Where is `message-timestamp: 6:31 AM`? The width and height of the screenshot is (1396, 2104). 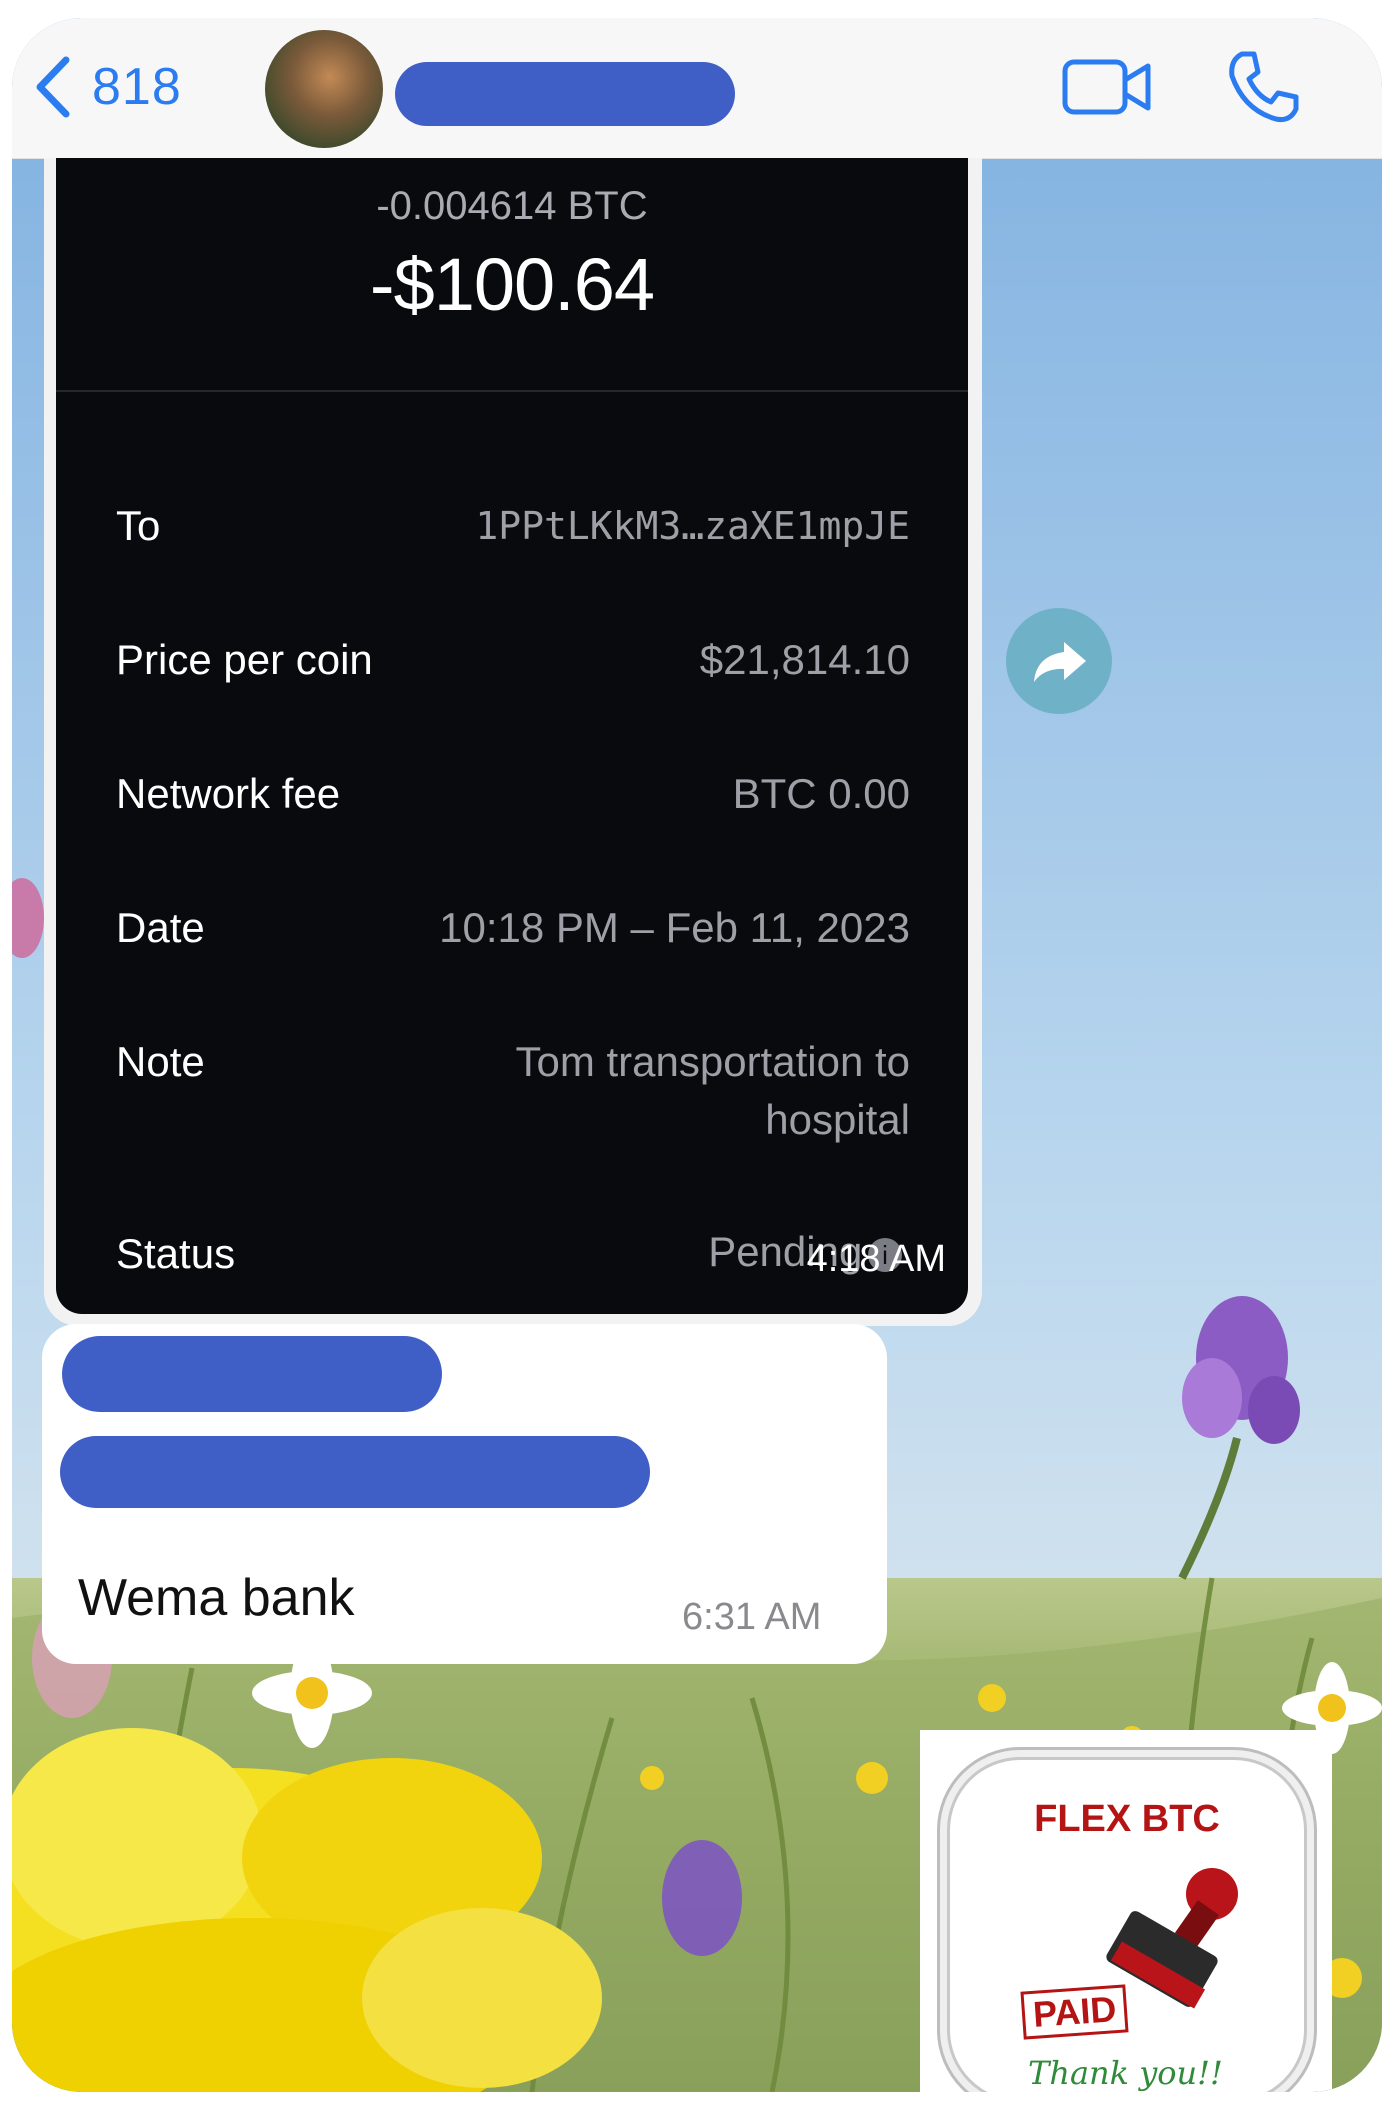
message-timestamp: 6:31 AM is located at coordinates (752, 1617).